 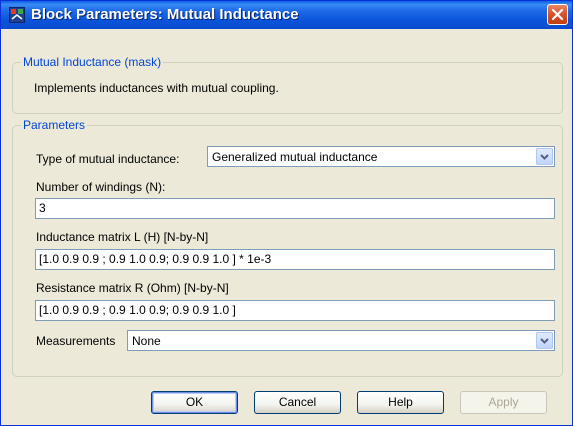 What do you see at coordinates (92, 62) in the screenshot?
I see `mask-legend: Mutual Inductance (mask)` at bounding box center [92, 62].